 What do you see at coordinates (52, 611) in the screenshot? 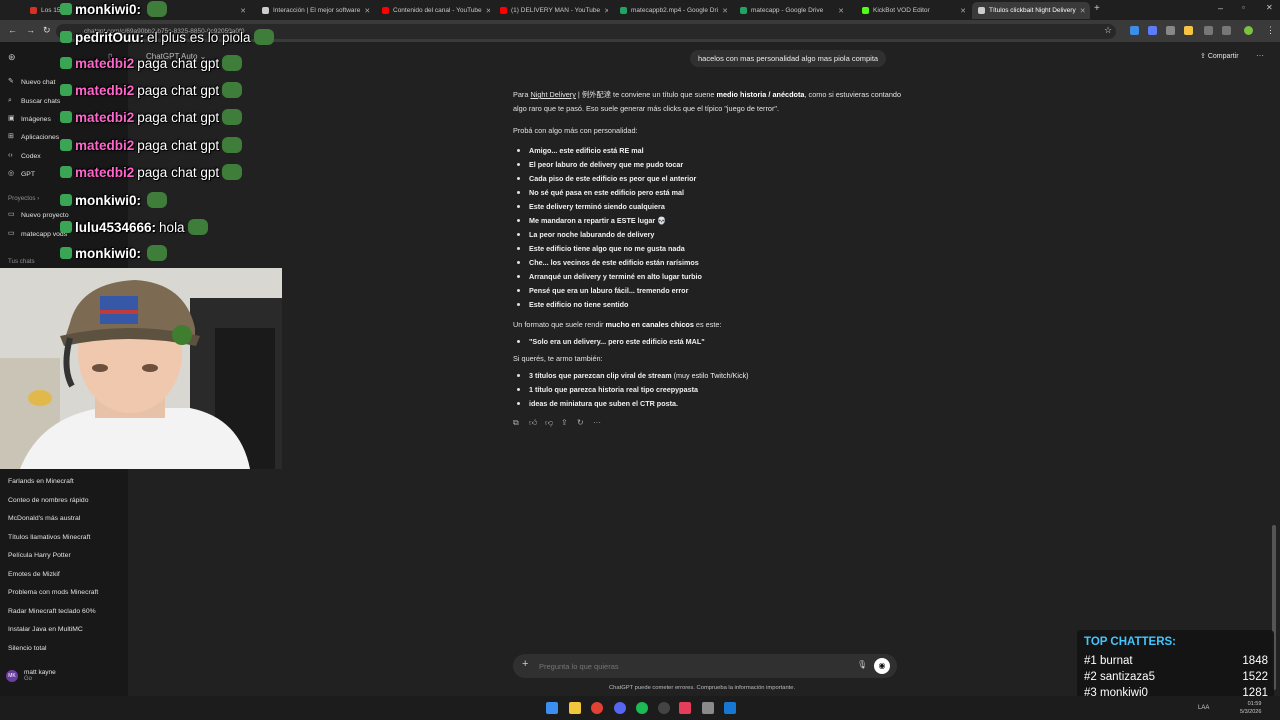
I see `chat-history-item: Radar Minecraft teclado 60%` at bounding box center [52, 611].